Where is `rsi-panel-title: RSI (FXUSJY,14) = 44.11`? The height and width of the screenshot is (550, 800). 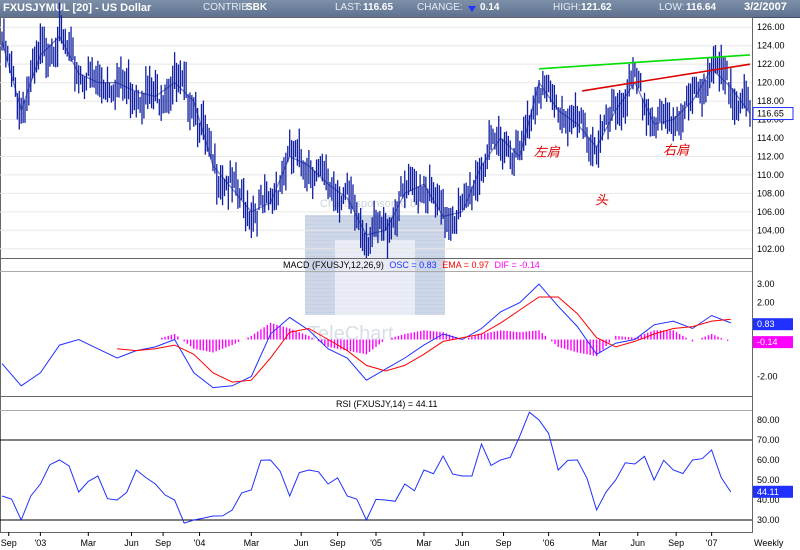
rsi-panel-title: RSI (FXUSJY,14) = 44.11 is located at coordinates (386, 404).